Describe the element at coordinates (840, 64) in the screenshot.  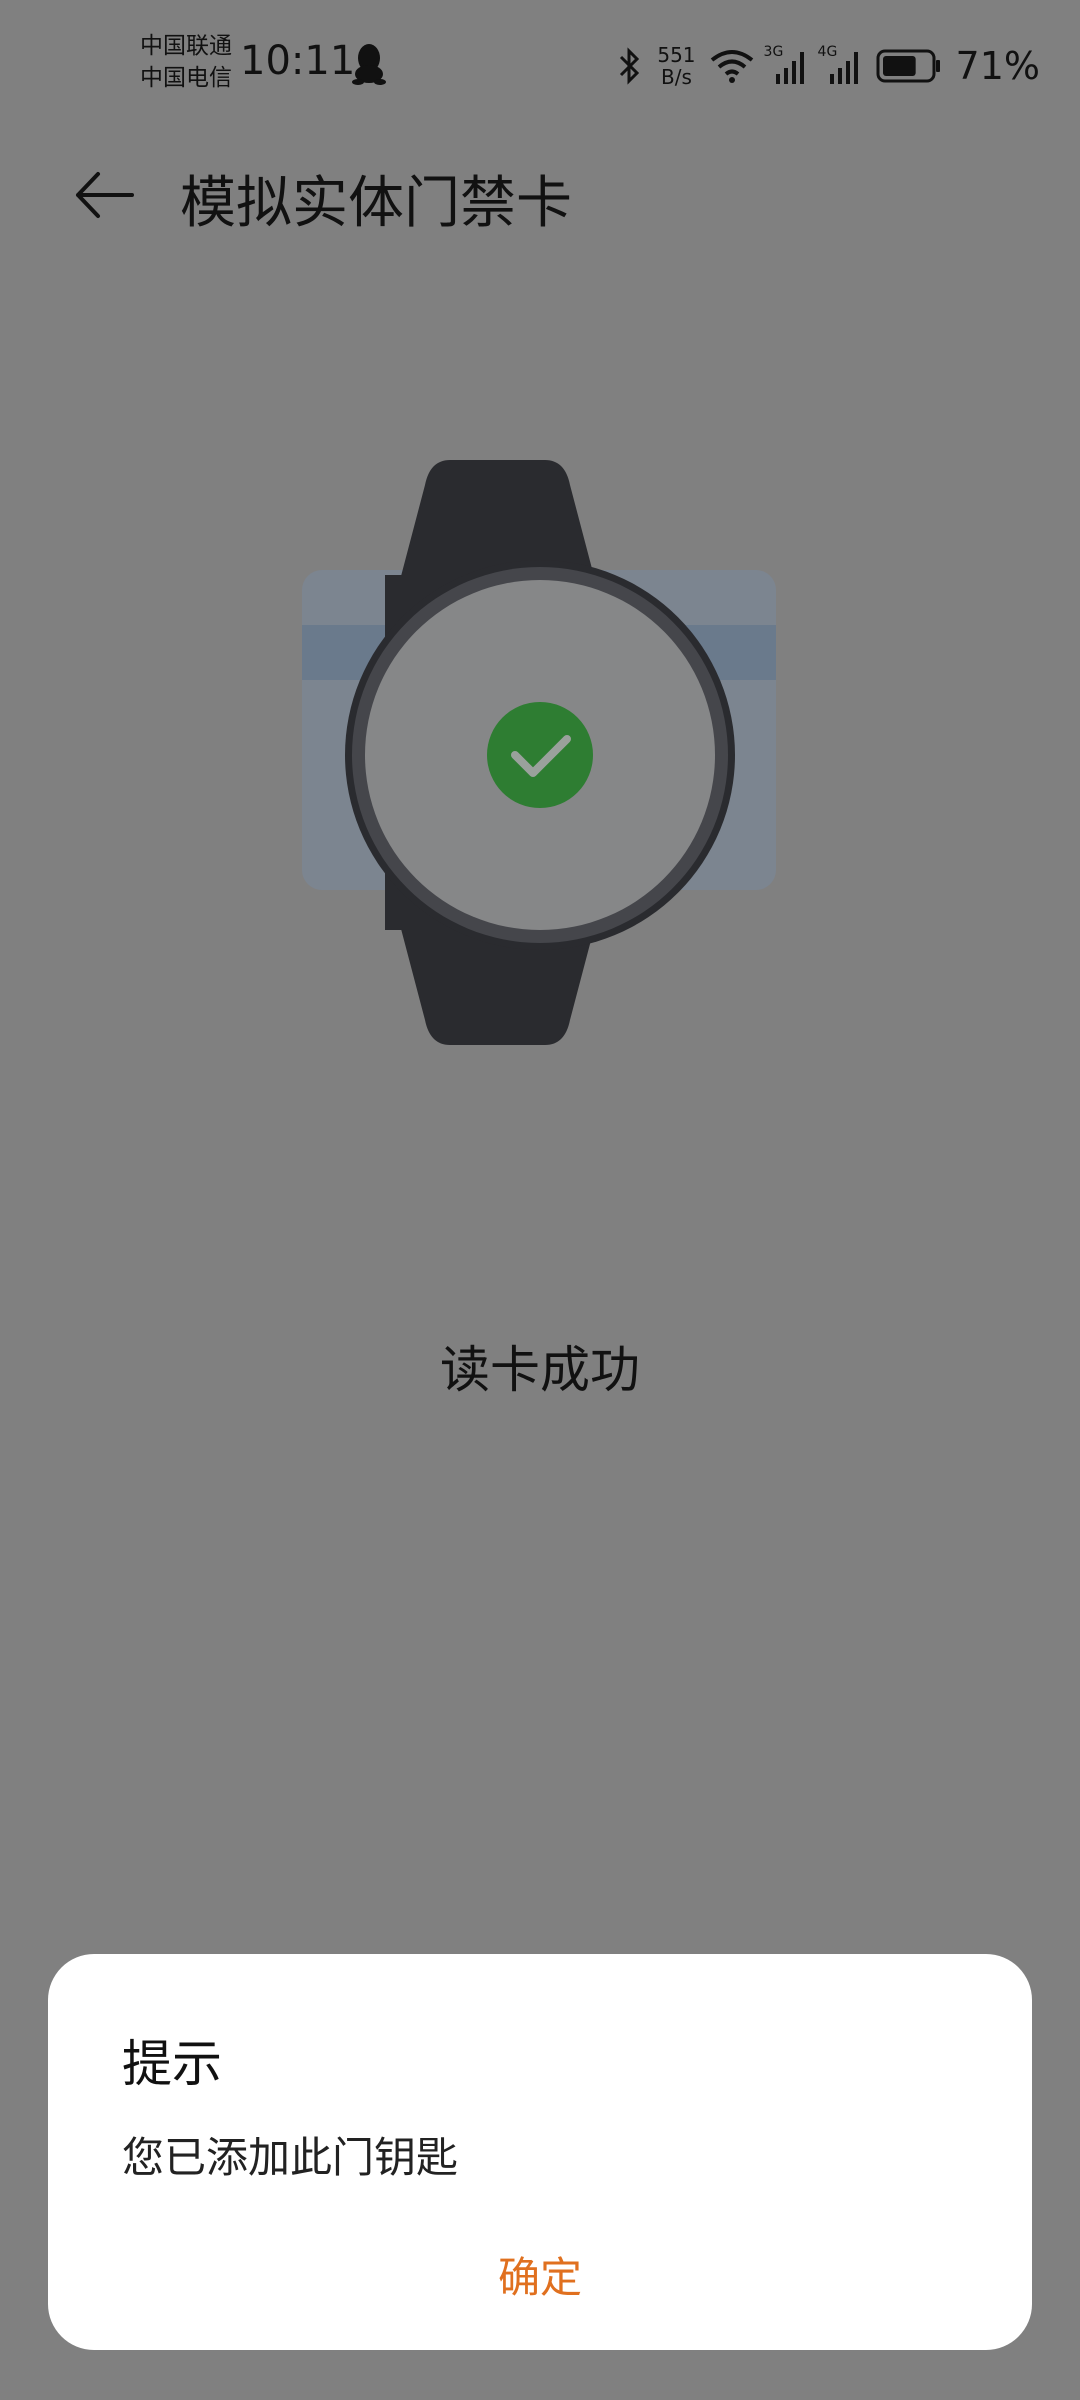
I see `signal-sim2: 4G` at that location.